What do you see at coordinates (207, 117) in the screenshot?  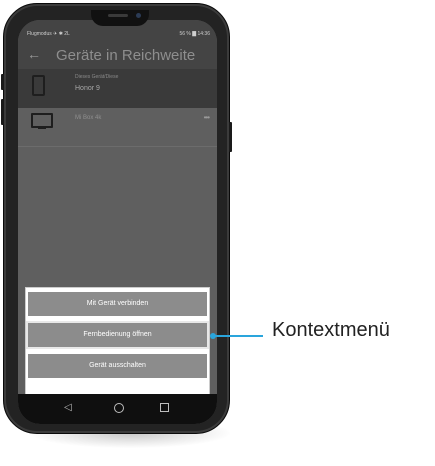 I see `more-horizontal-icon: •••` at bounding box center [207, 117].